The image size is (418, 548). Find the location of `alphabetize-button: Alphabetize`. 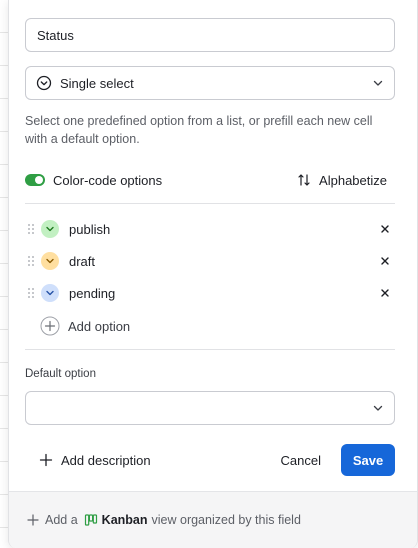

alphabetize-button: Alphabetize is located at coordinates (342, 180).